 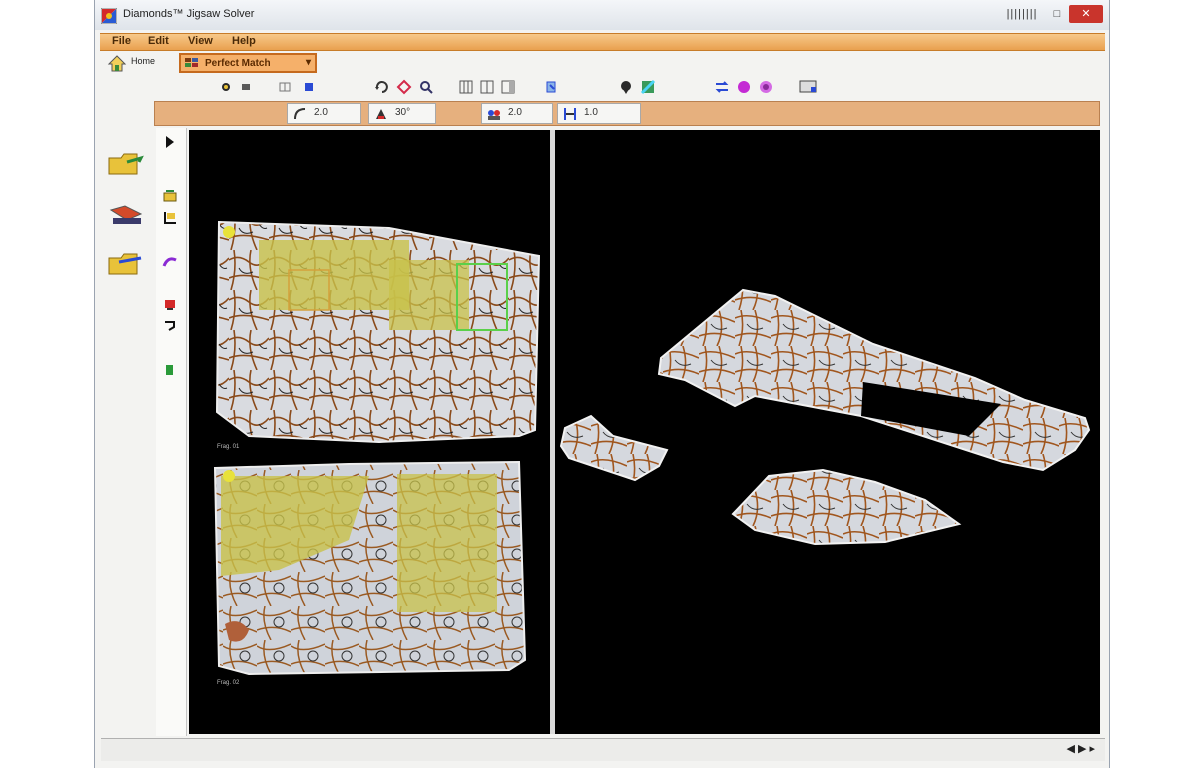 I want to click on monitor-icon, so click(x=808, y=87).